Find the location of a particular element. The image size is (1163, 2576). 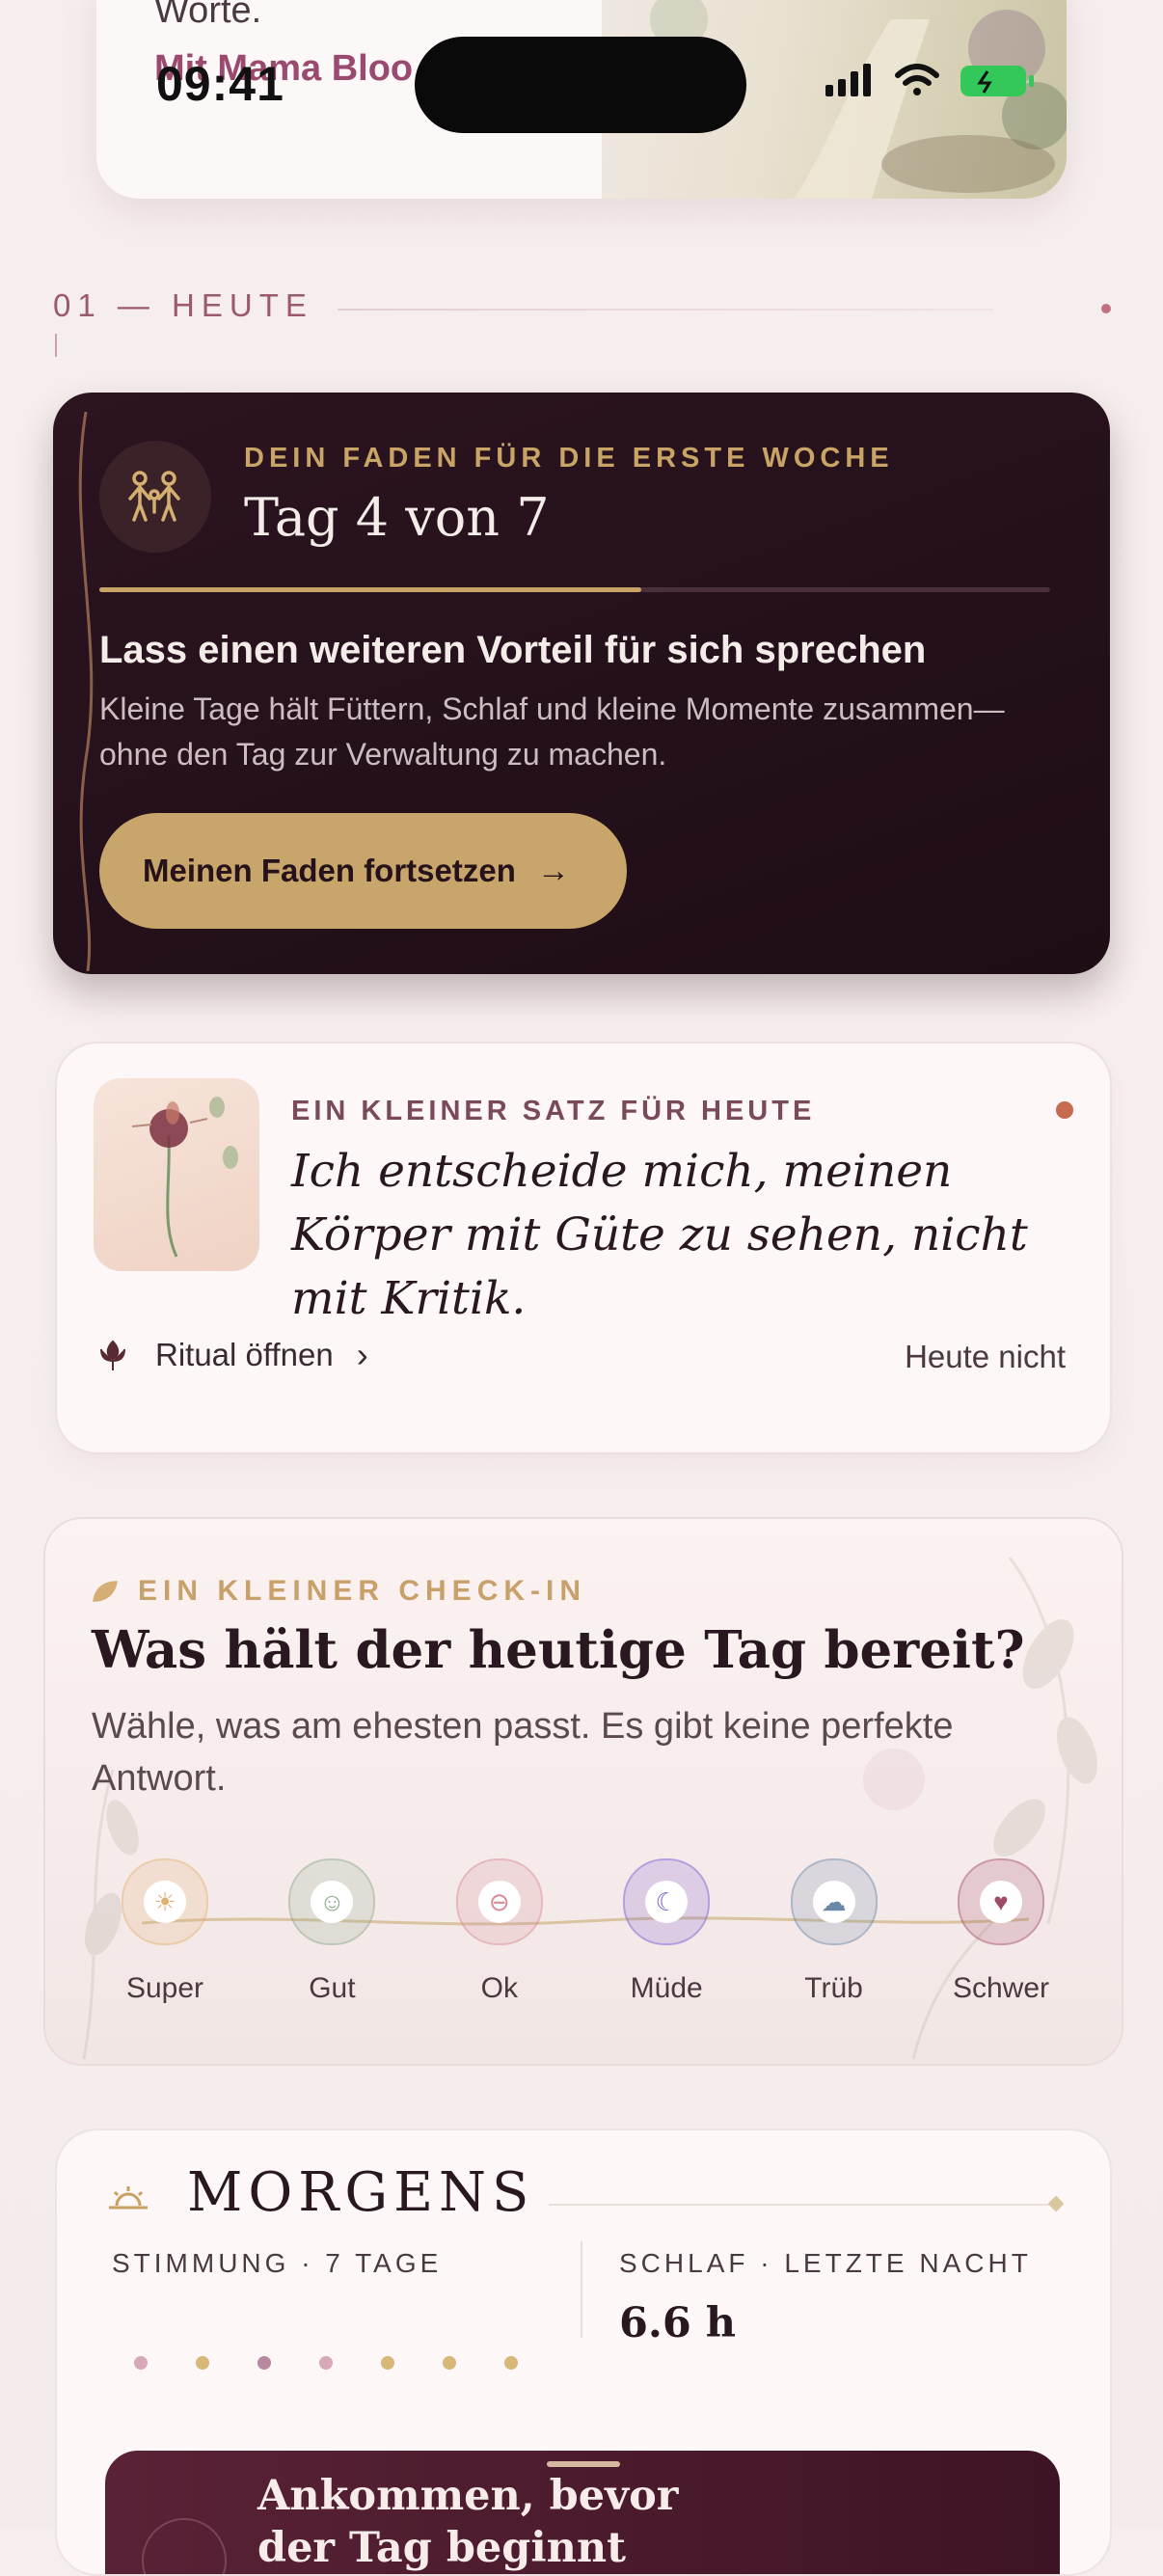

mood-bubble: ☀ is located at coordinates (165, 1901).